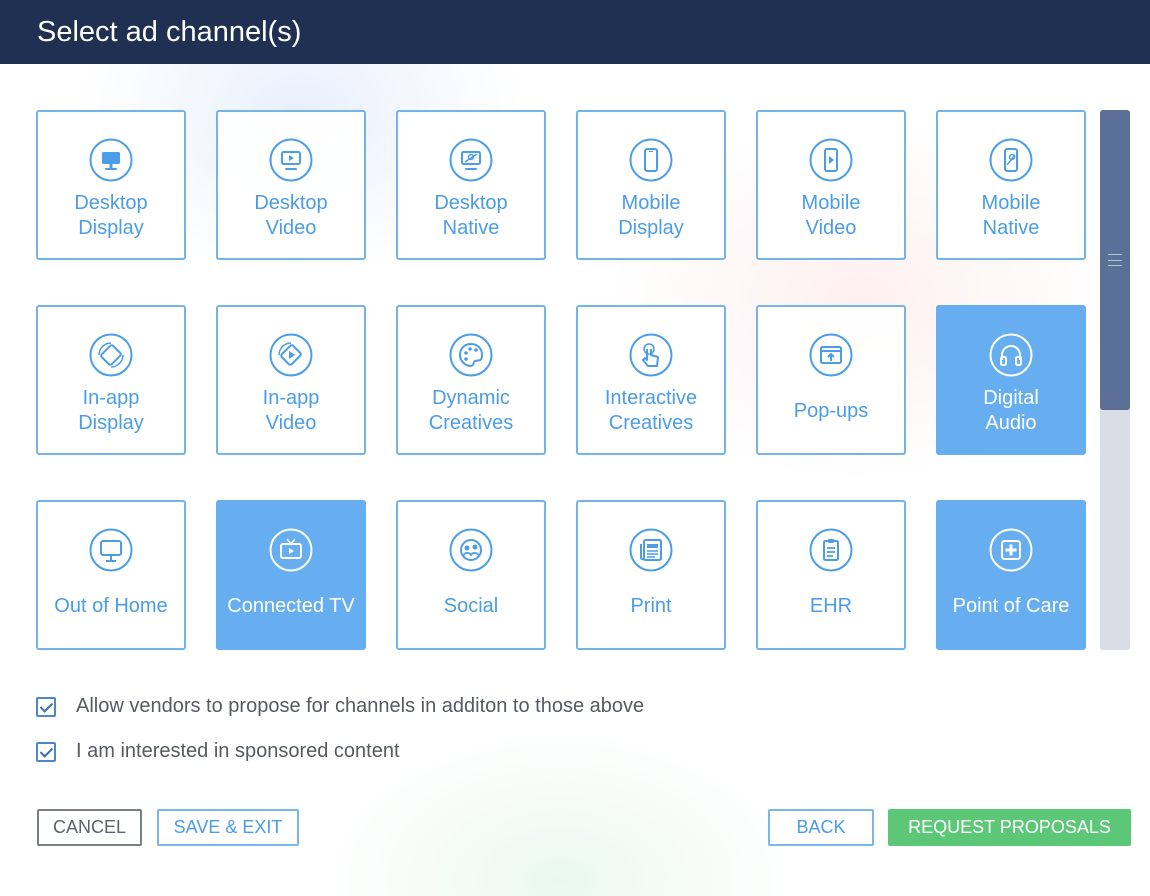 This screenshot has width=1150, height=896. Describe the element at coordinates (471, 410) in the screenshot. I see `channel-label: Dynamic Creatives` at that location.